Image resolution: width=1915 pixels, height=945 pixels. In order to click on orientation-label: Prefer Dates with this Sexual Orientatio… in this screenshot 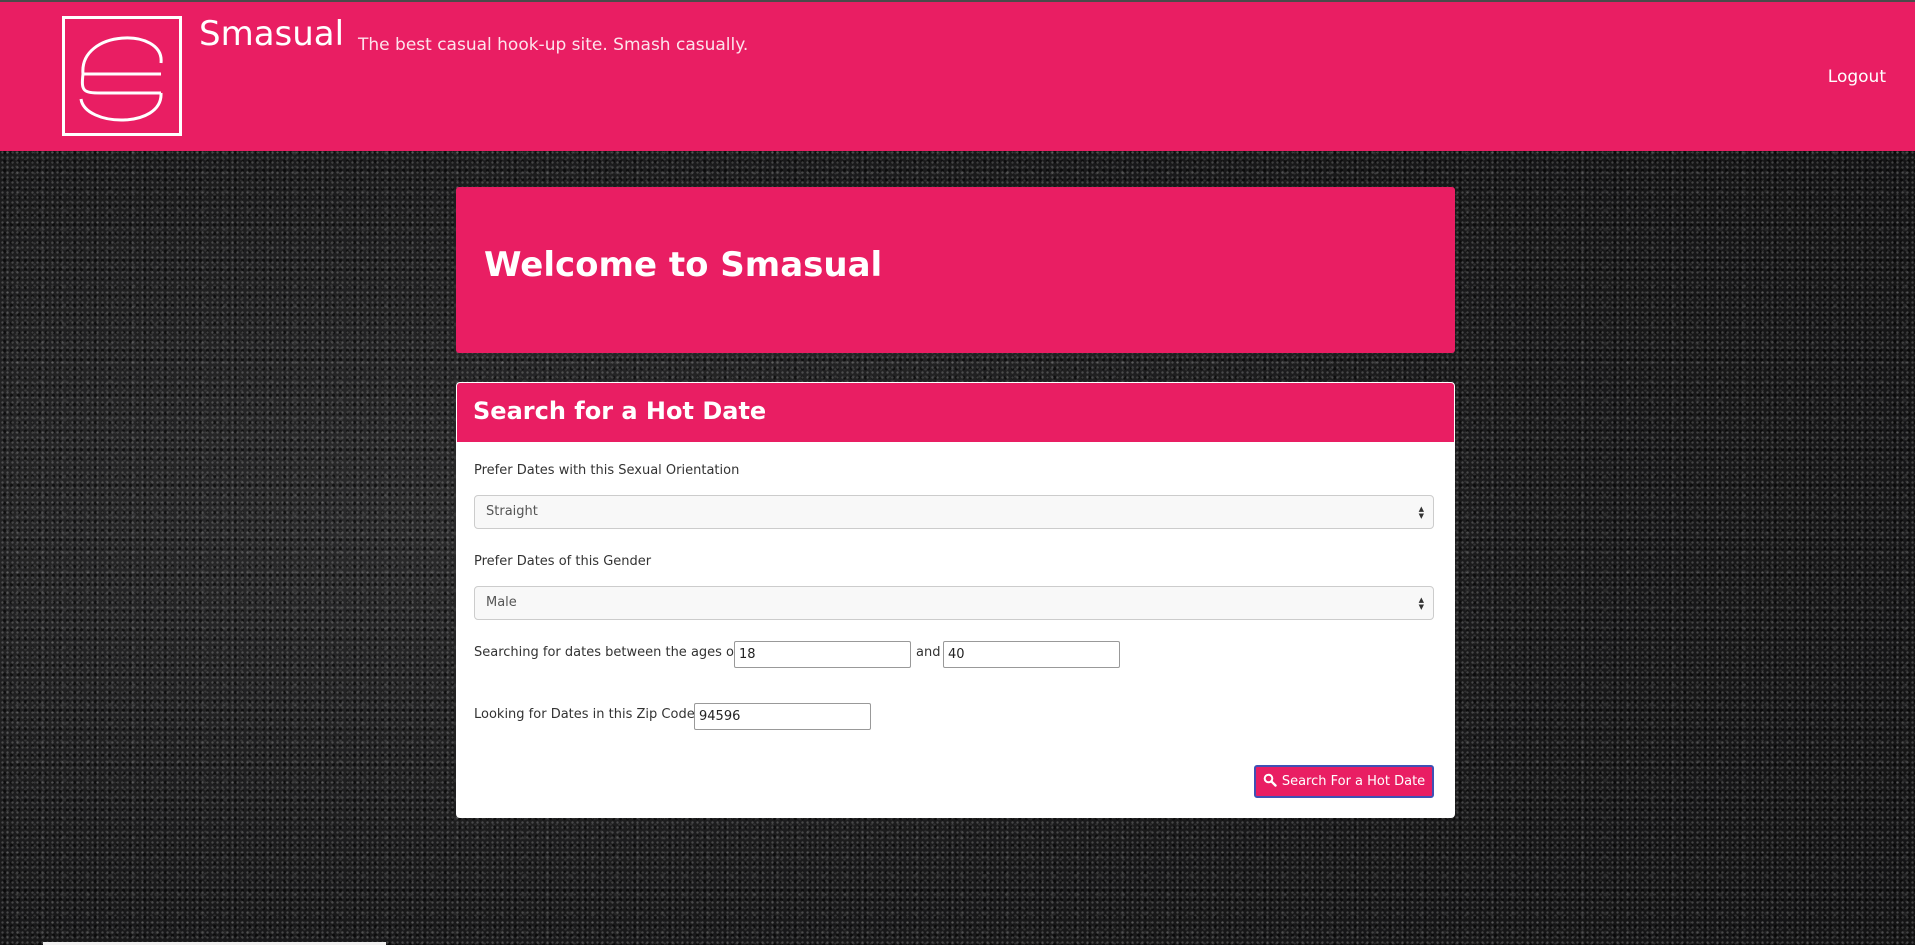, I will do `click(607, 470)`.